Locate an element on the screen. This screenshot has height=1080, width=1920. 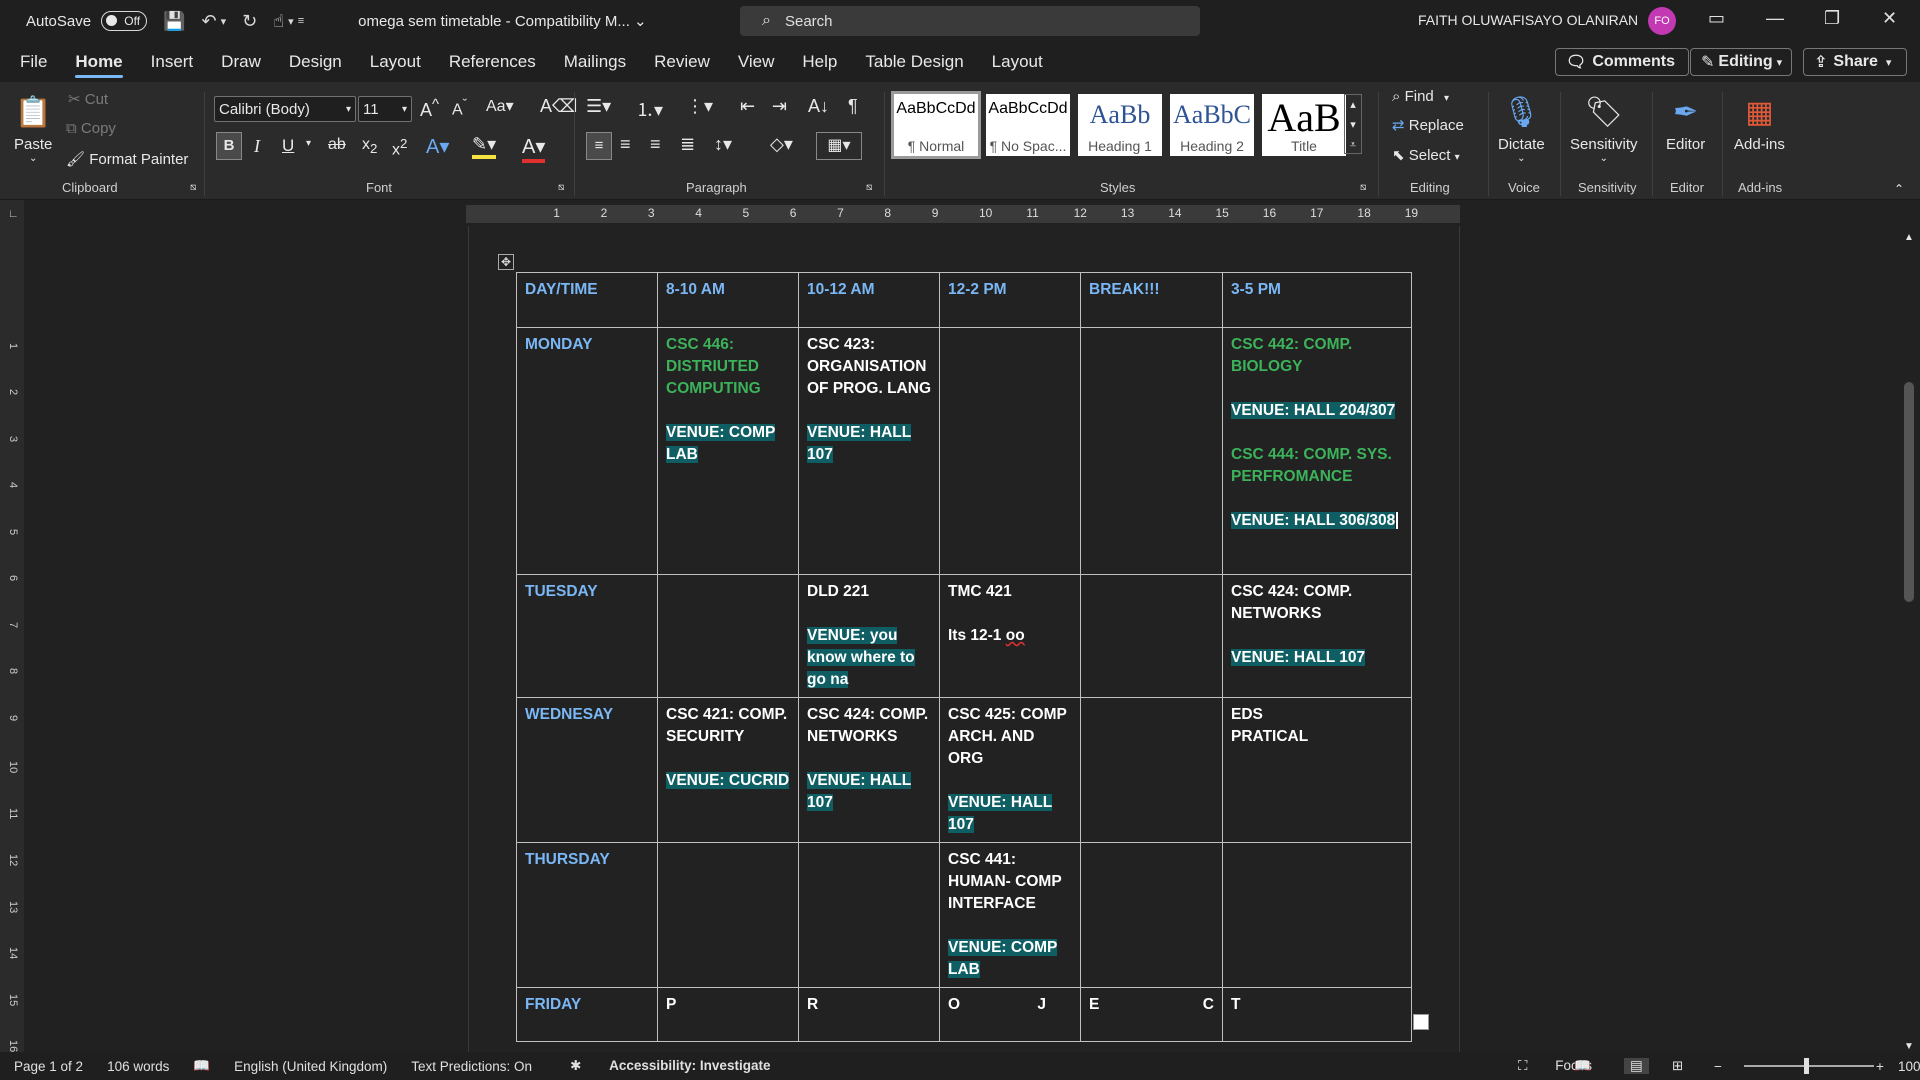
bold-icon: B is located at coordinates (229, 146).